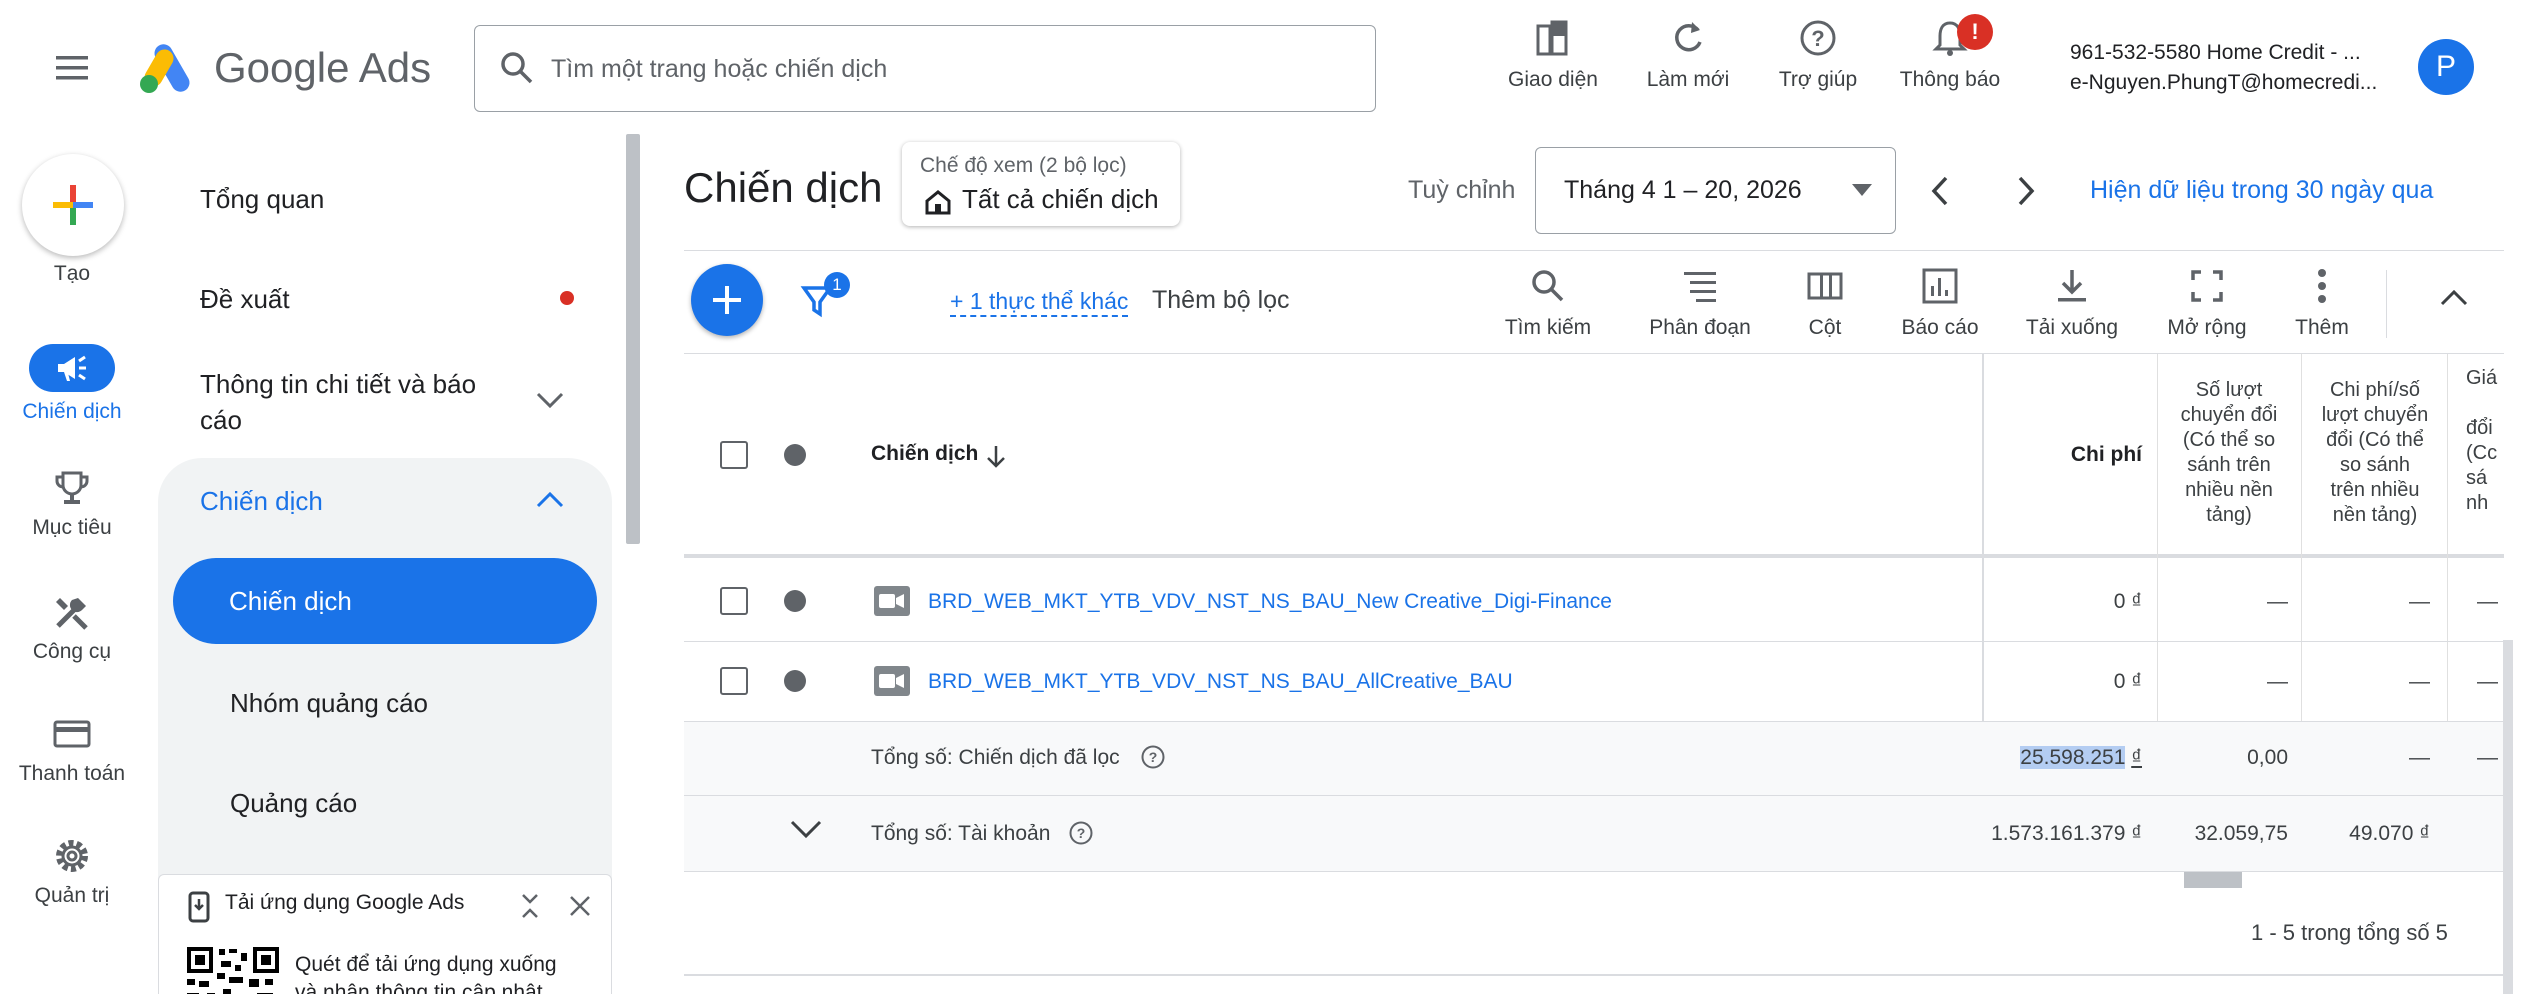 Image resolution: width=2526 pixels, height=994 pixels. I want to click on appearance-label: Giao diện, so click(1553, 79).